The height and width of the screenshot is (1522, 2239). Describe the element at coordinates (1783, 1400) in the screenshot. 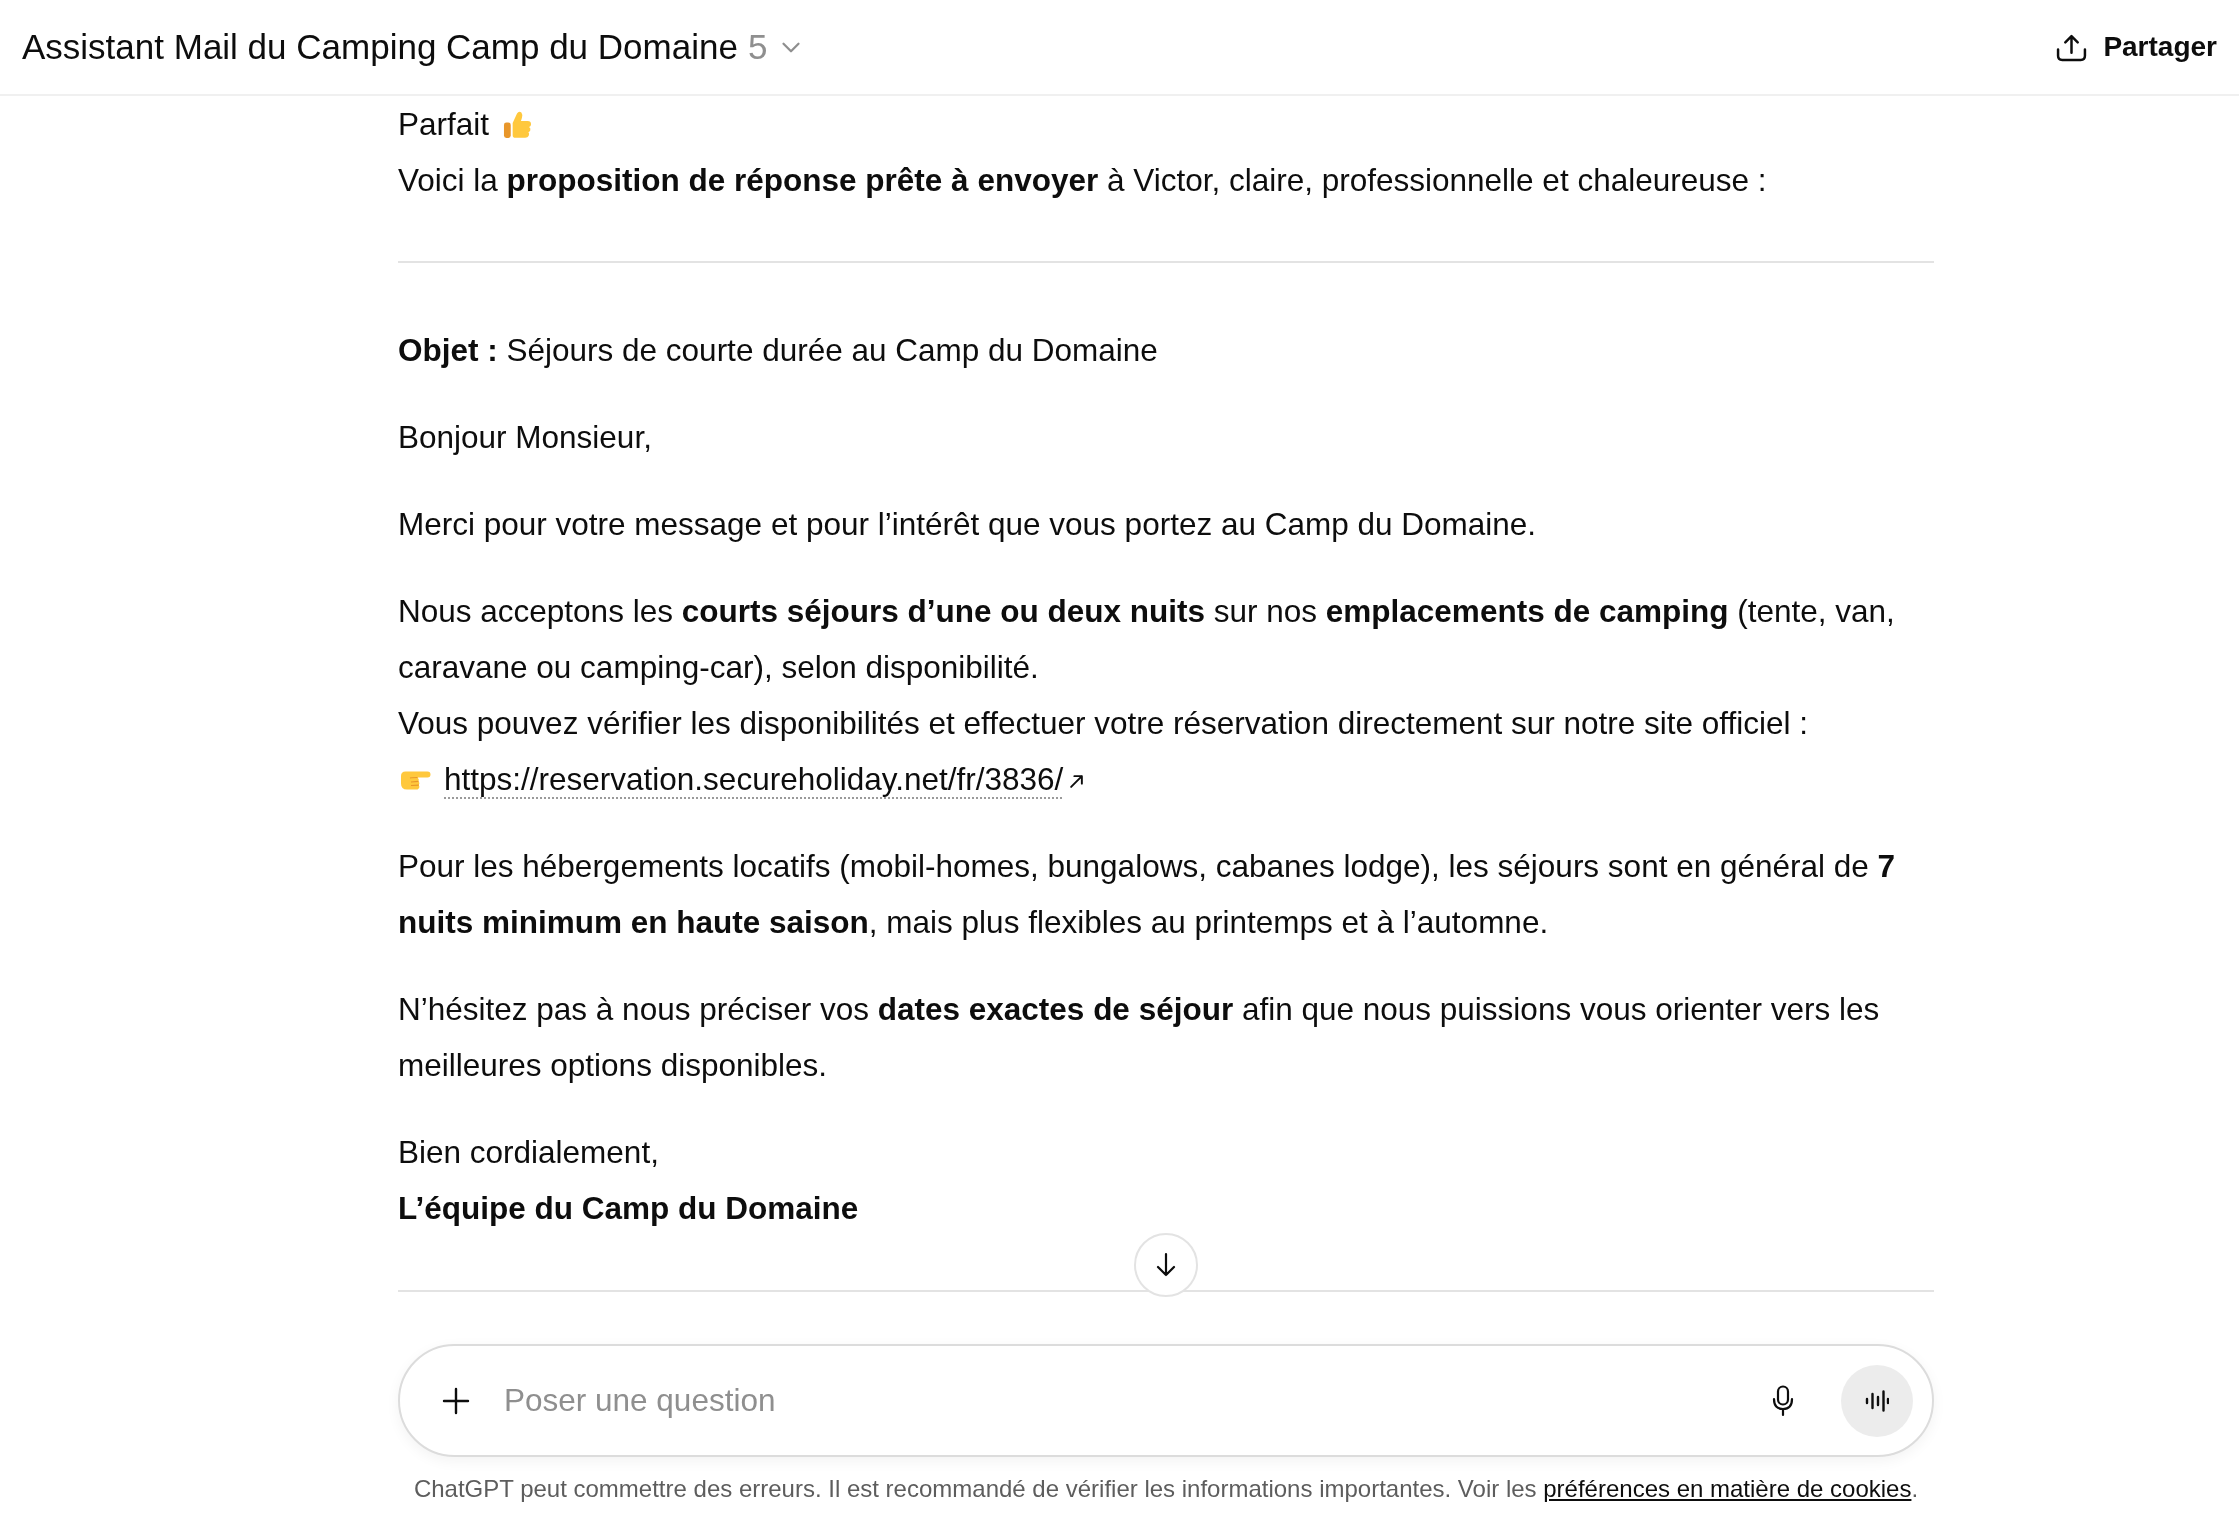

I see `microphone-icon` at that location.